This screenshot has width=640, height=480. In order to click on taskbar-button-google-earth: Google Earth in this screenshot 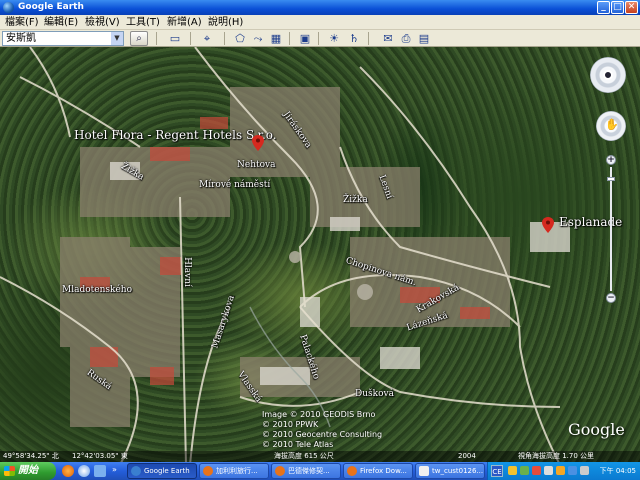, I will do `click(162, 471)`.